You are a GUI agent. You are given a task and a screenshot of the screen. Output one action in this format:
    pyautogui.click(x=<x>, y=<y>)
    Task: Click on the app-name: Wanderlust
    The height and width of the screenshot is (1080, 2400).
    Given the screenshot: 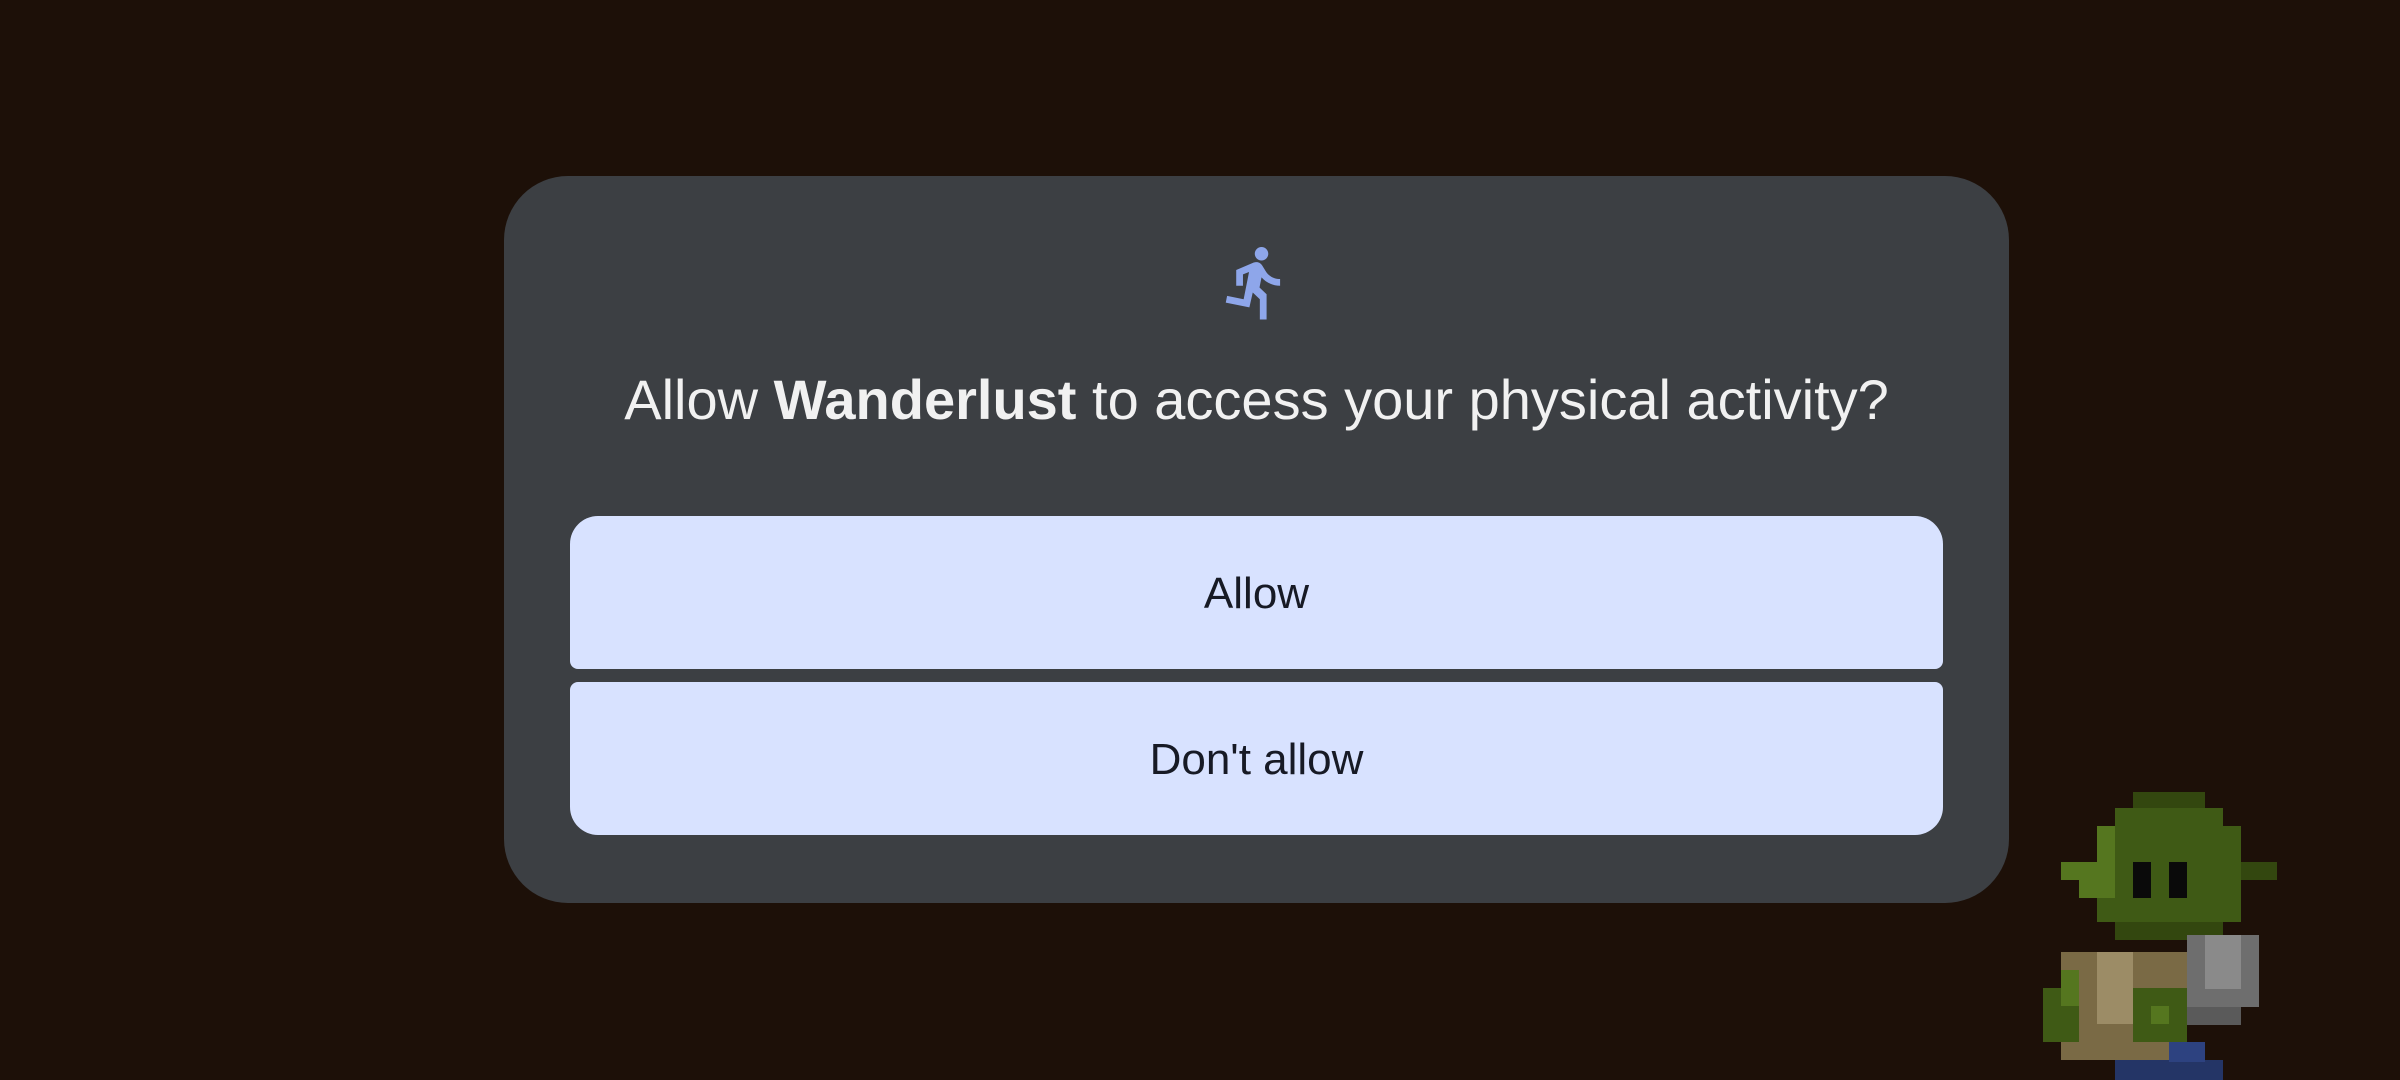 What is the action you would take?
    pyautogui.click(x=925, y=399)
    